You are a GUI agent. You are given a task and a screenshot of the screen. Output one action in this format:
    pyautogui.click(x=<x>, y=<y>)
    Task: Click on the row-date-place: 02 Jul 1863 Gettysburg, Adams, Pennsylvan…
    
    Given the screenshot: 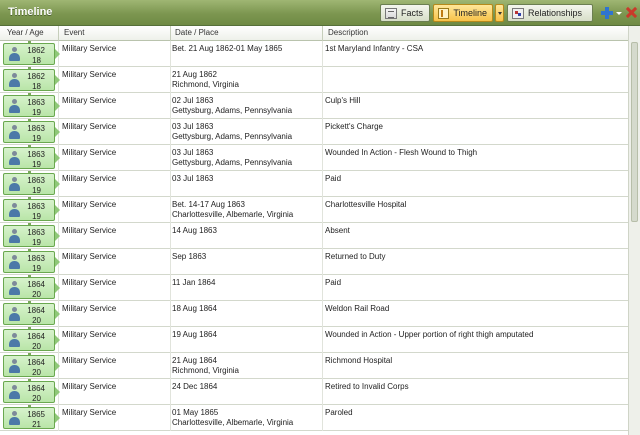 What is the action you would take?
    pyautogui.click(x=232, y=106)
    